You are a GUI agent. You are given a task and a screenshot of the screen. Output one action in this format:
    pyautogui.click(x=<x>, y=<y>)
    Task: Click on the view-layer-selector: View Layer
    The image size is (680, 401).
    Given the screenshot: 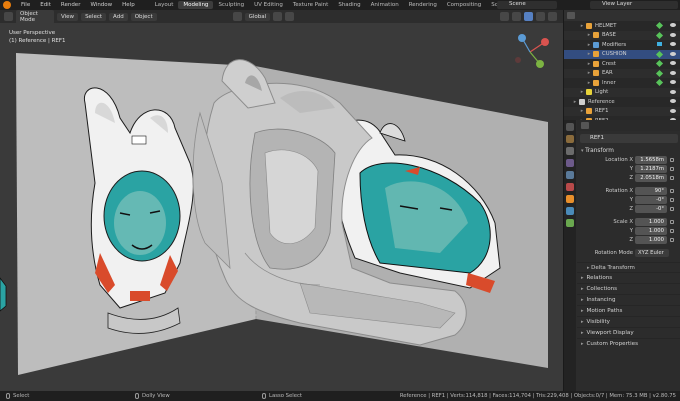 What is the action you would take?
    pyautogui.click(x=634, y=5)
    